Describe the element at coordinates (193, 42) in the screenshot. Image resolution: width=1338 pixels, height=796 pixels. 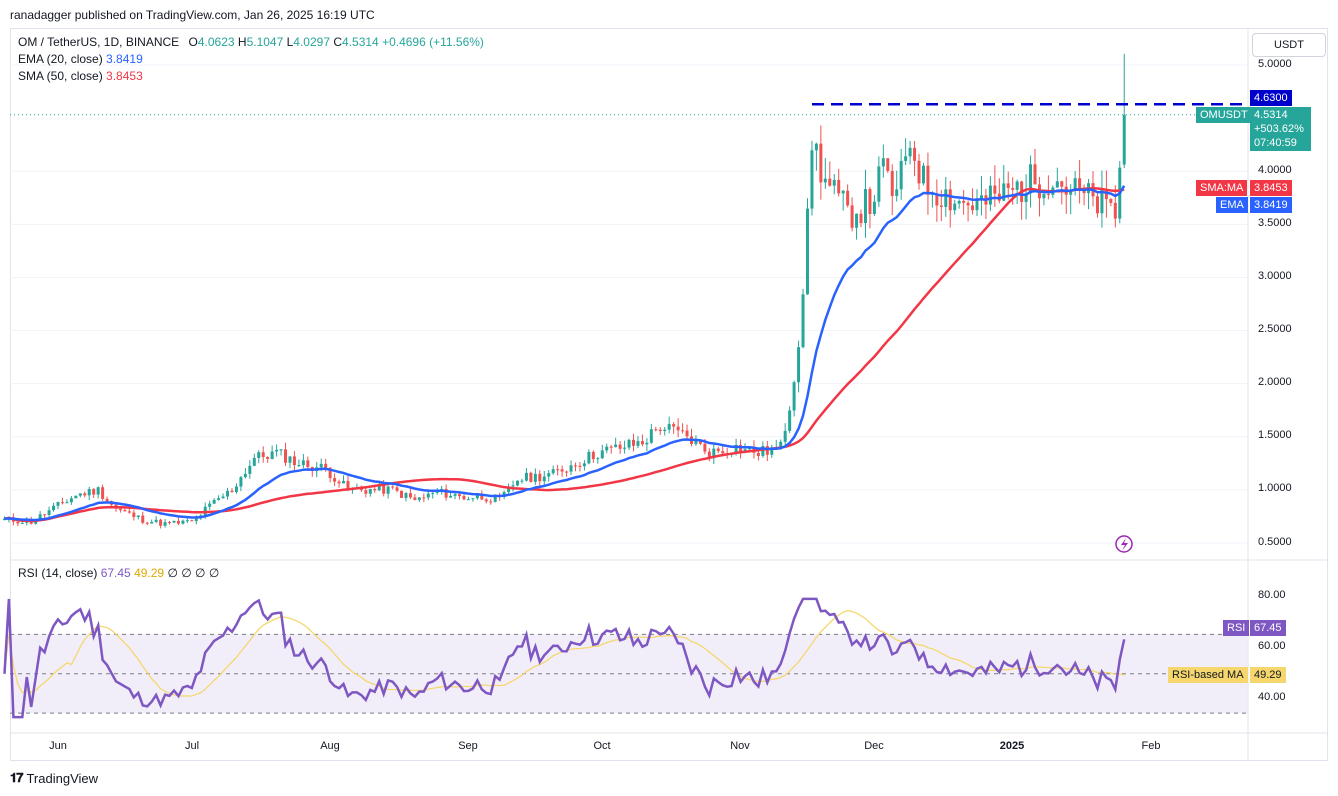
I see `open-label: O` at that location.